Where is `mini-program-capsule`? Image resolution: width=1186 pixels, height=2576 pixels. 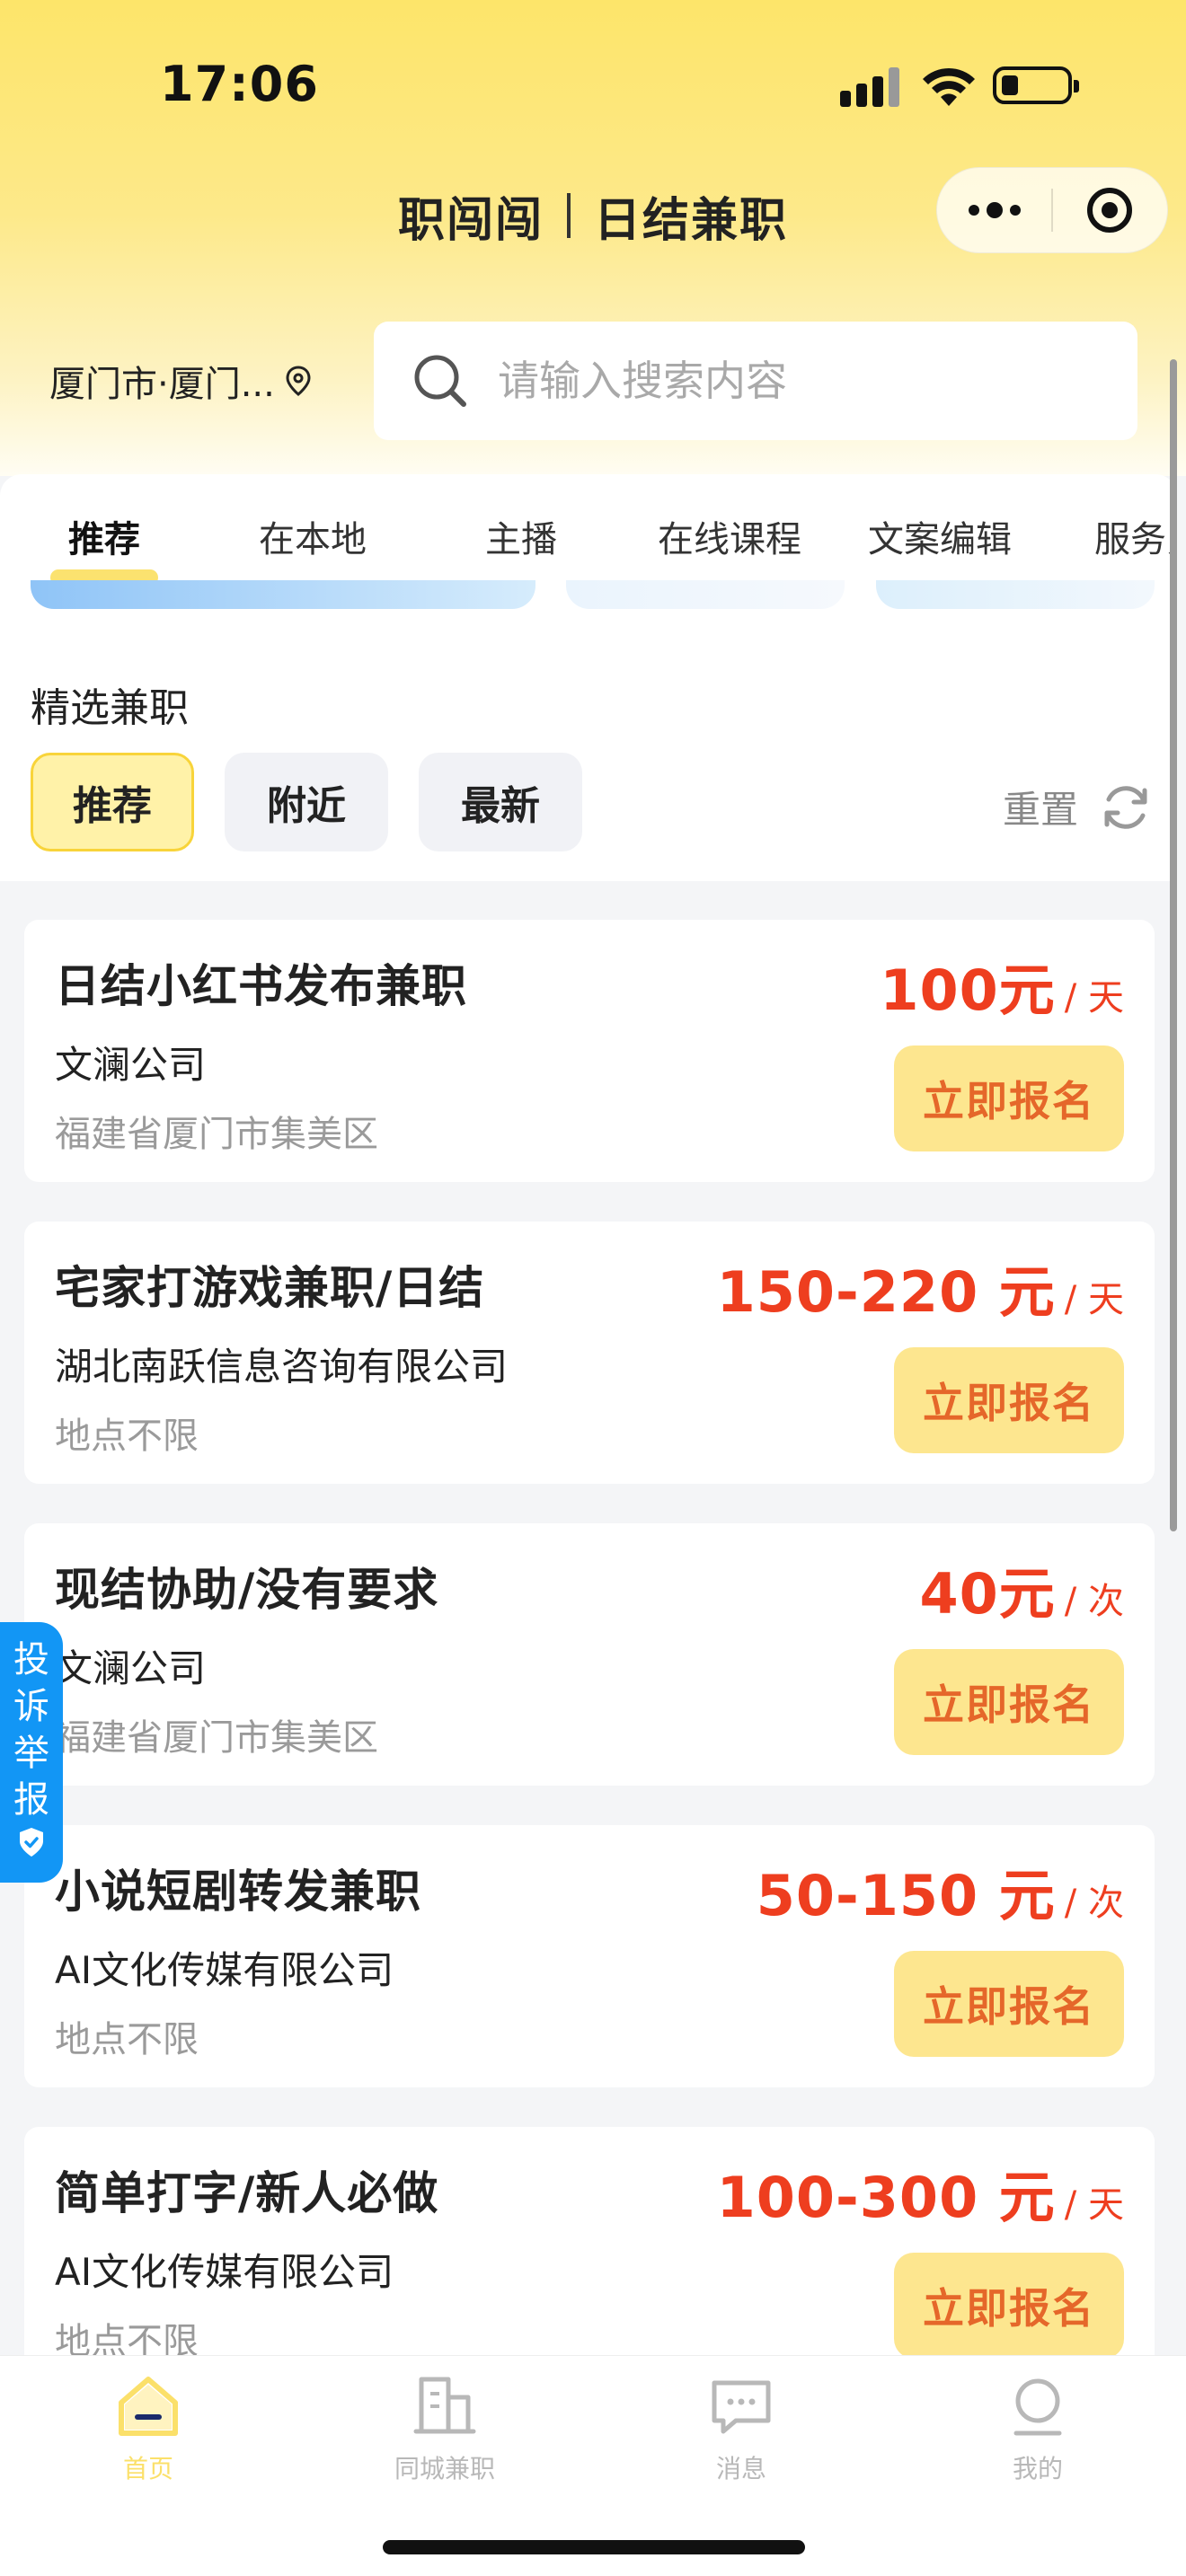
mini-program-capsule is located at coordinates (1052, 210).